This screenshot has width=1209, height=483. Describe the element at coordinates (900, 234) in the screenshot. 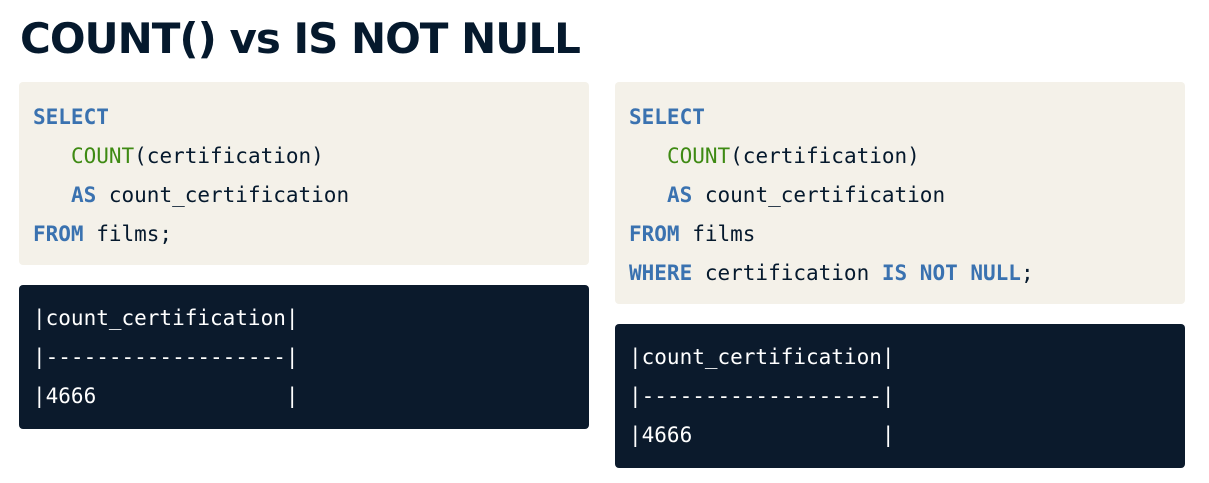

I see `code-line-from: FROM films` at that location.